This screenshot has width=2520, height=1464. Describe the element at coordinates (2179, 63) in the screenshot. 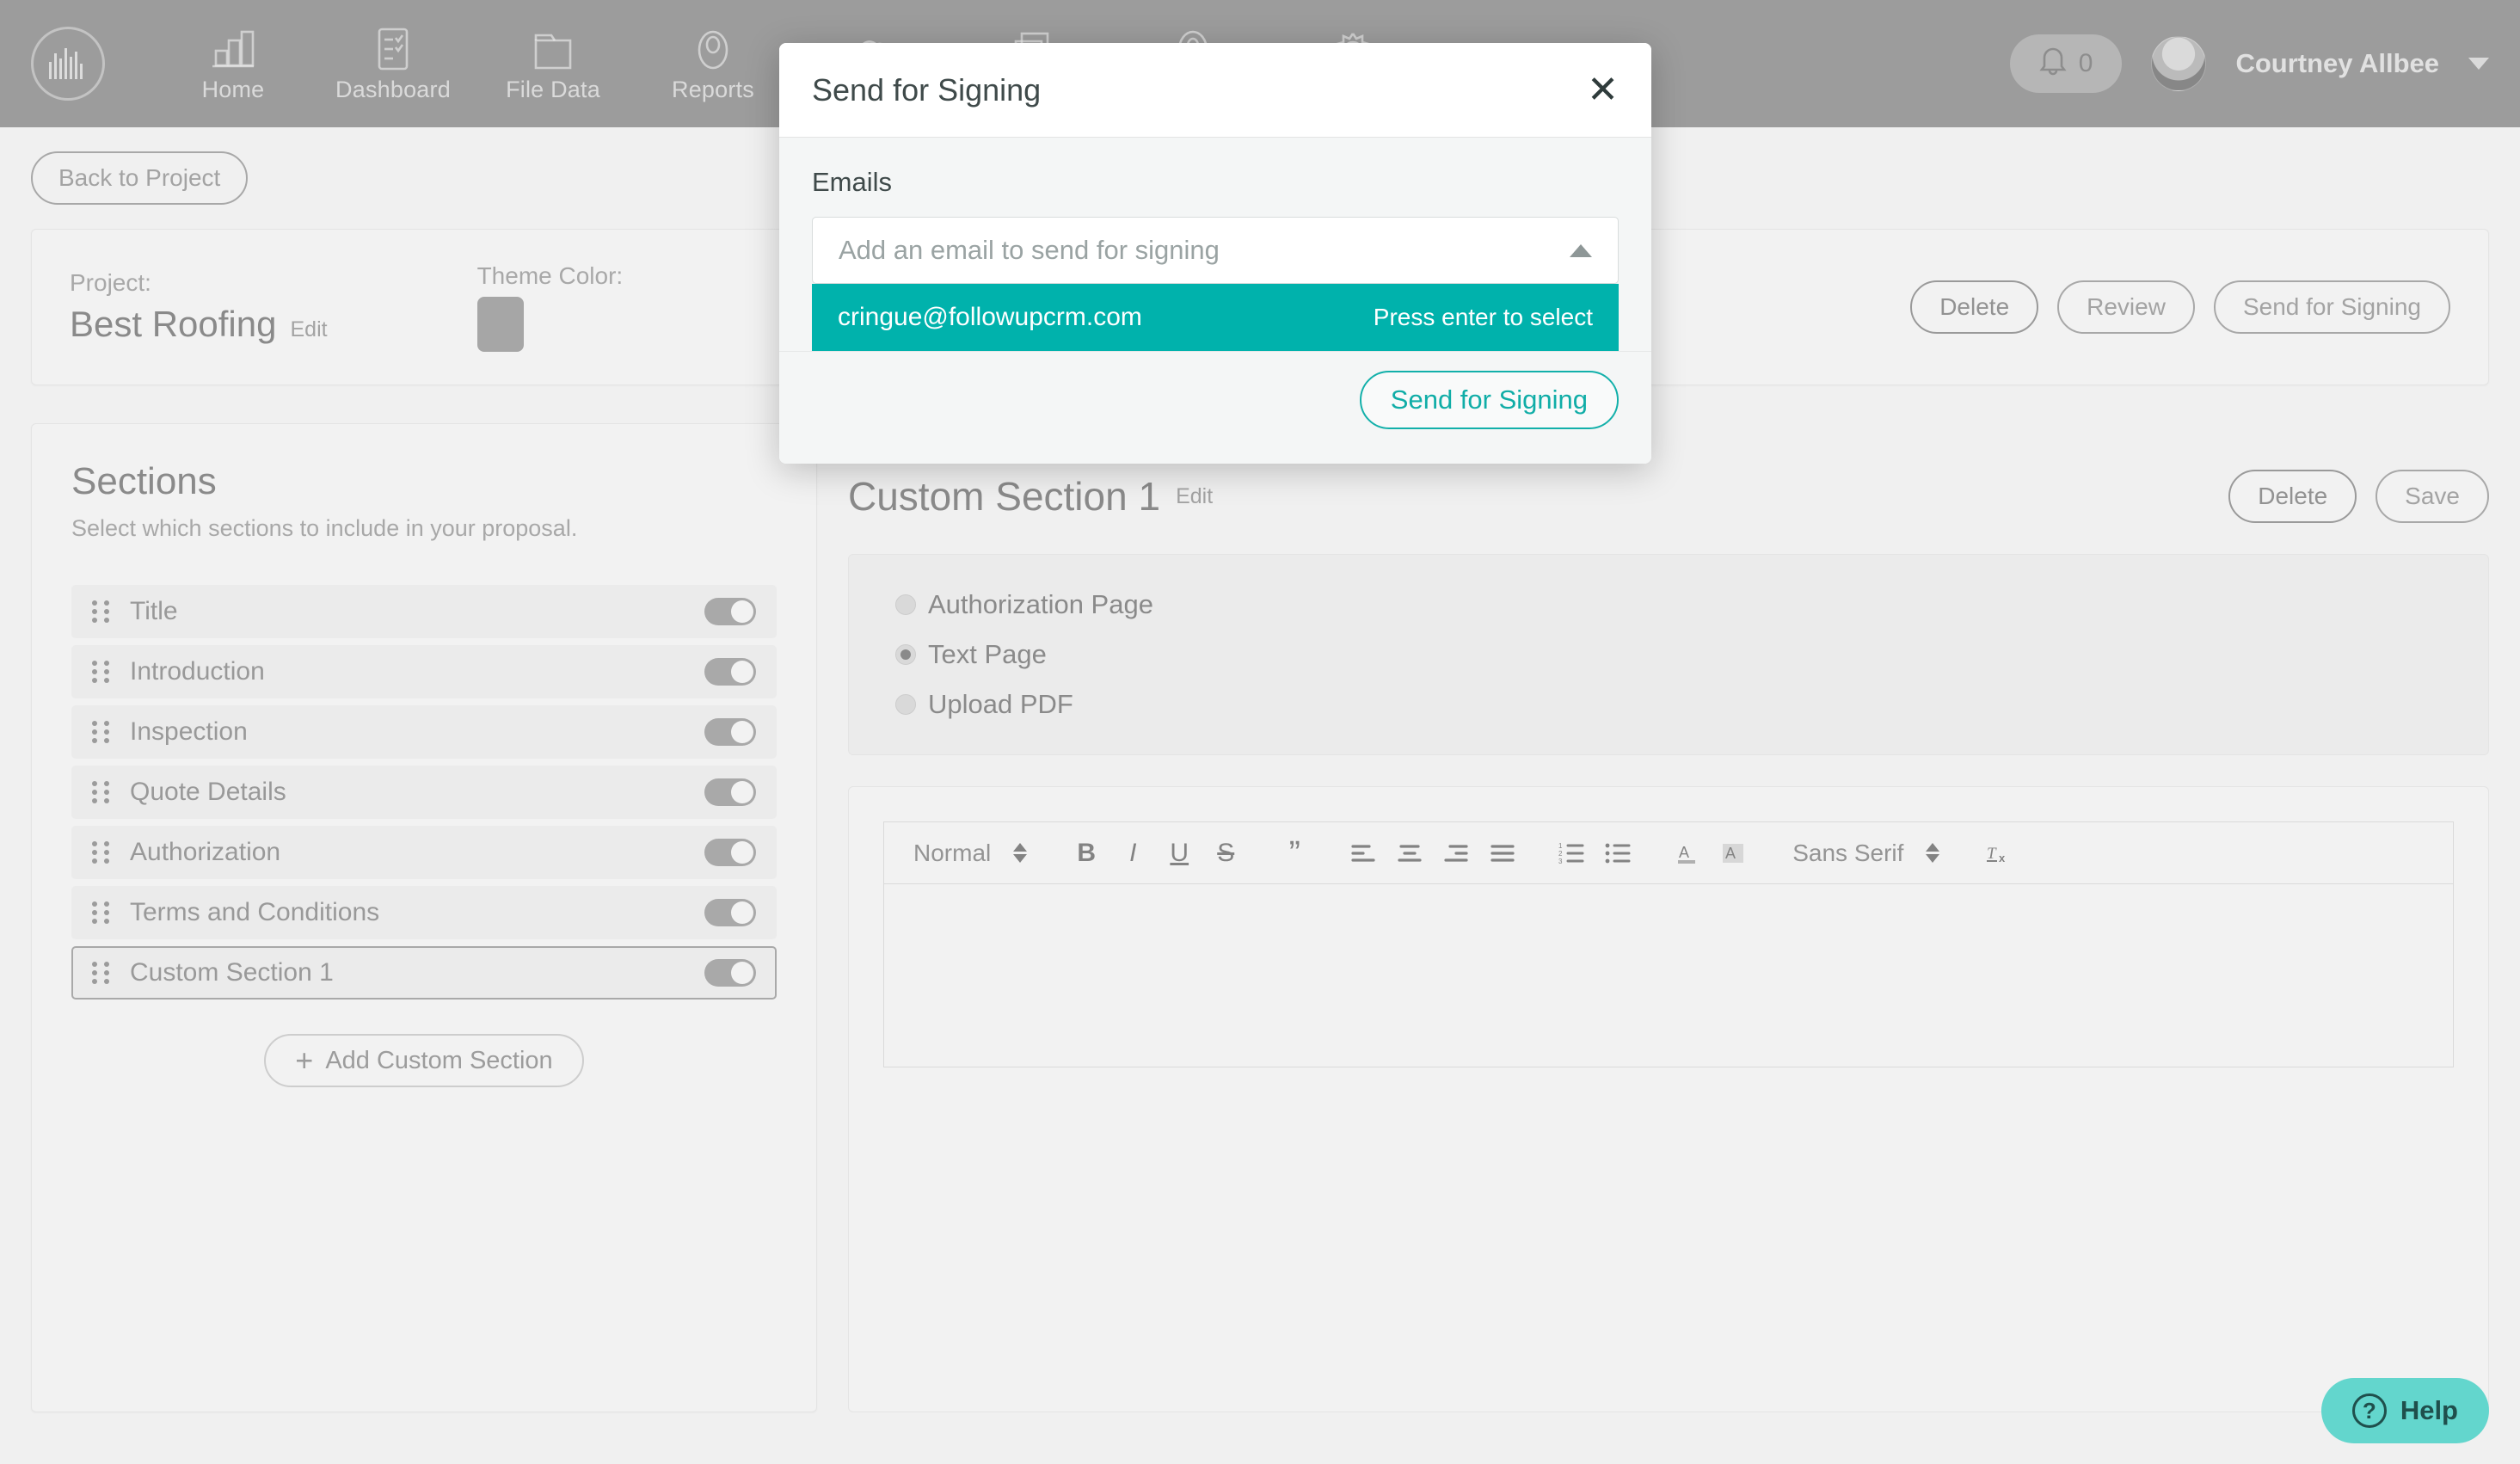

I see `avatar` at that location.